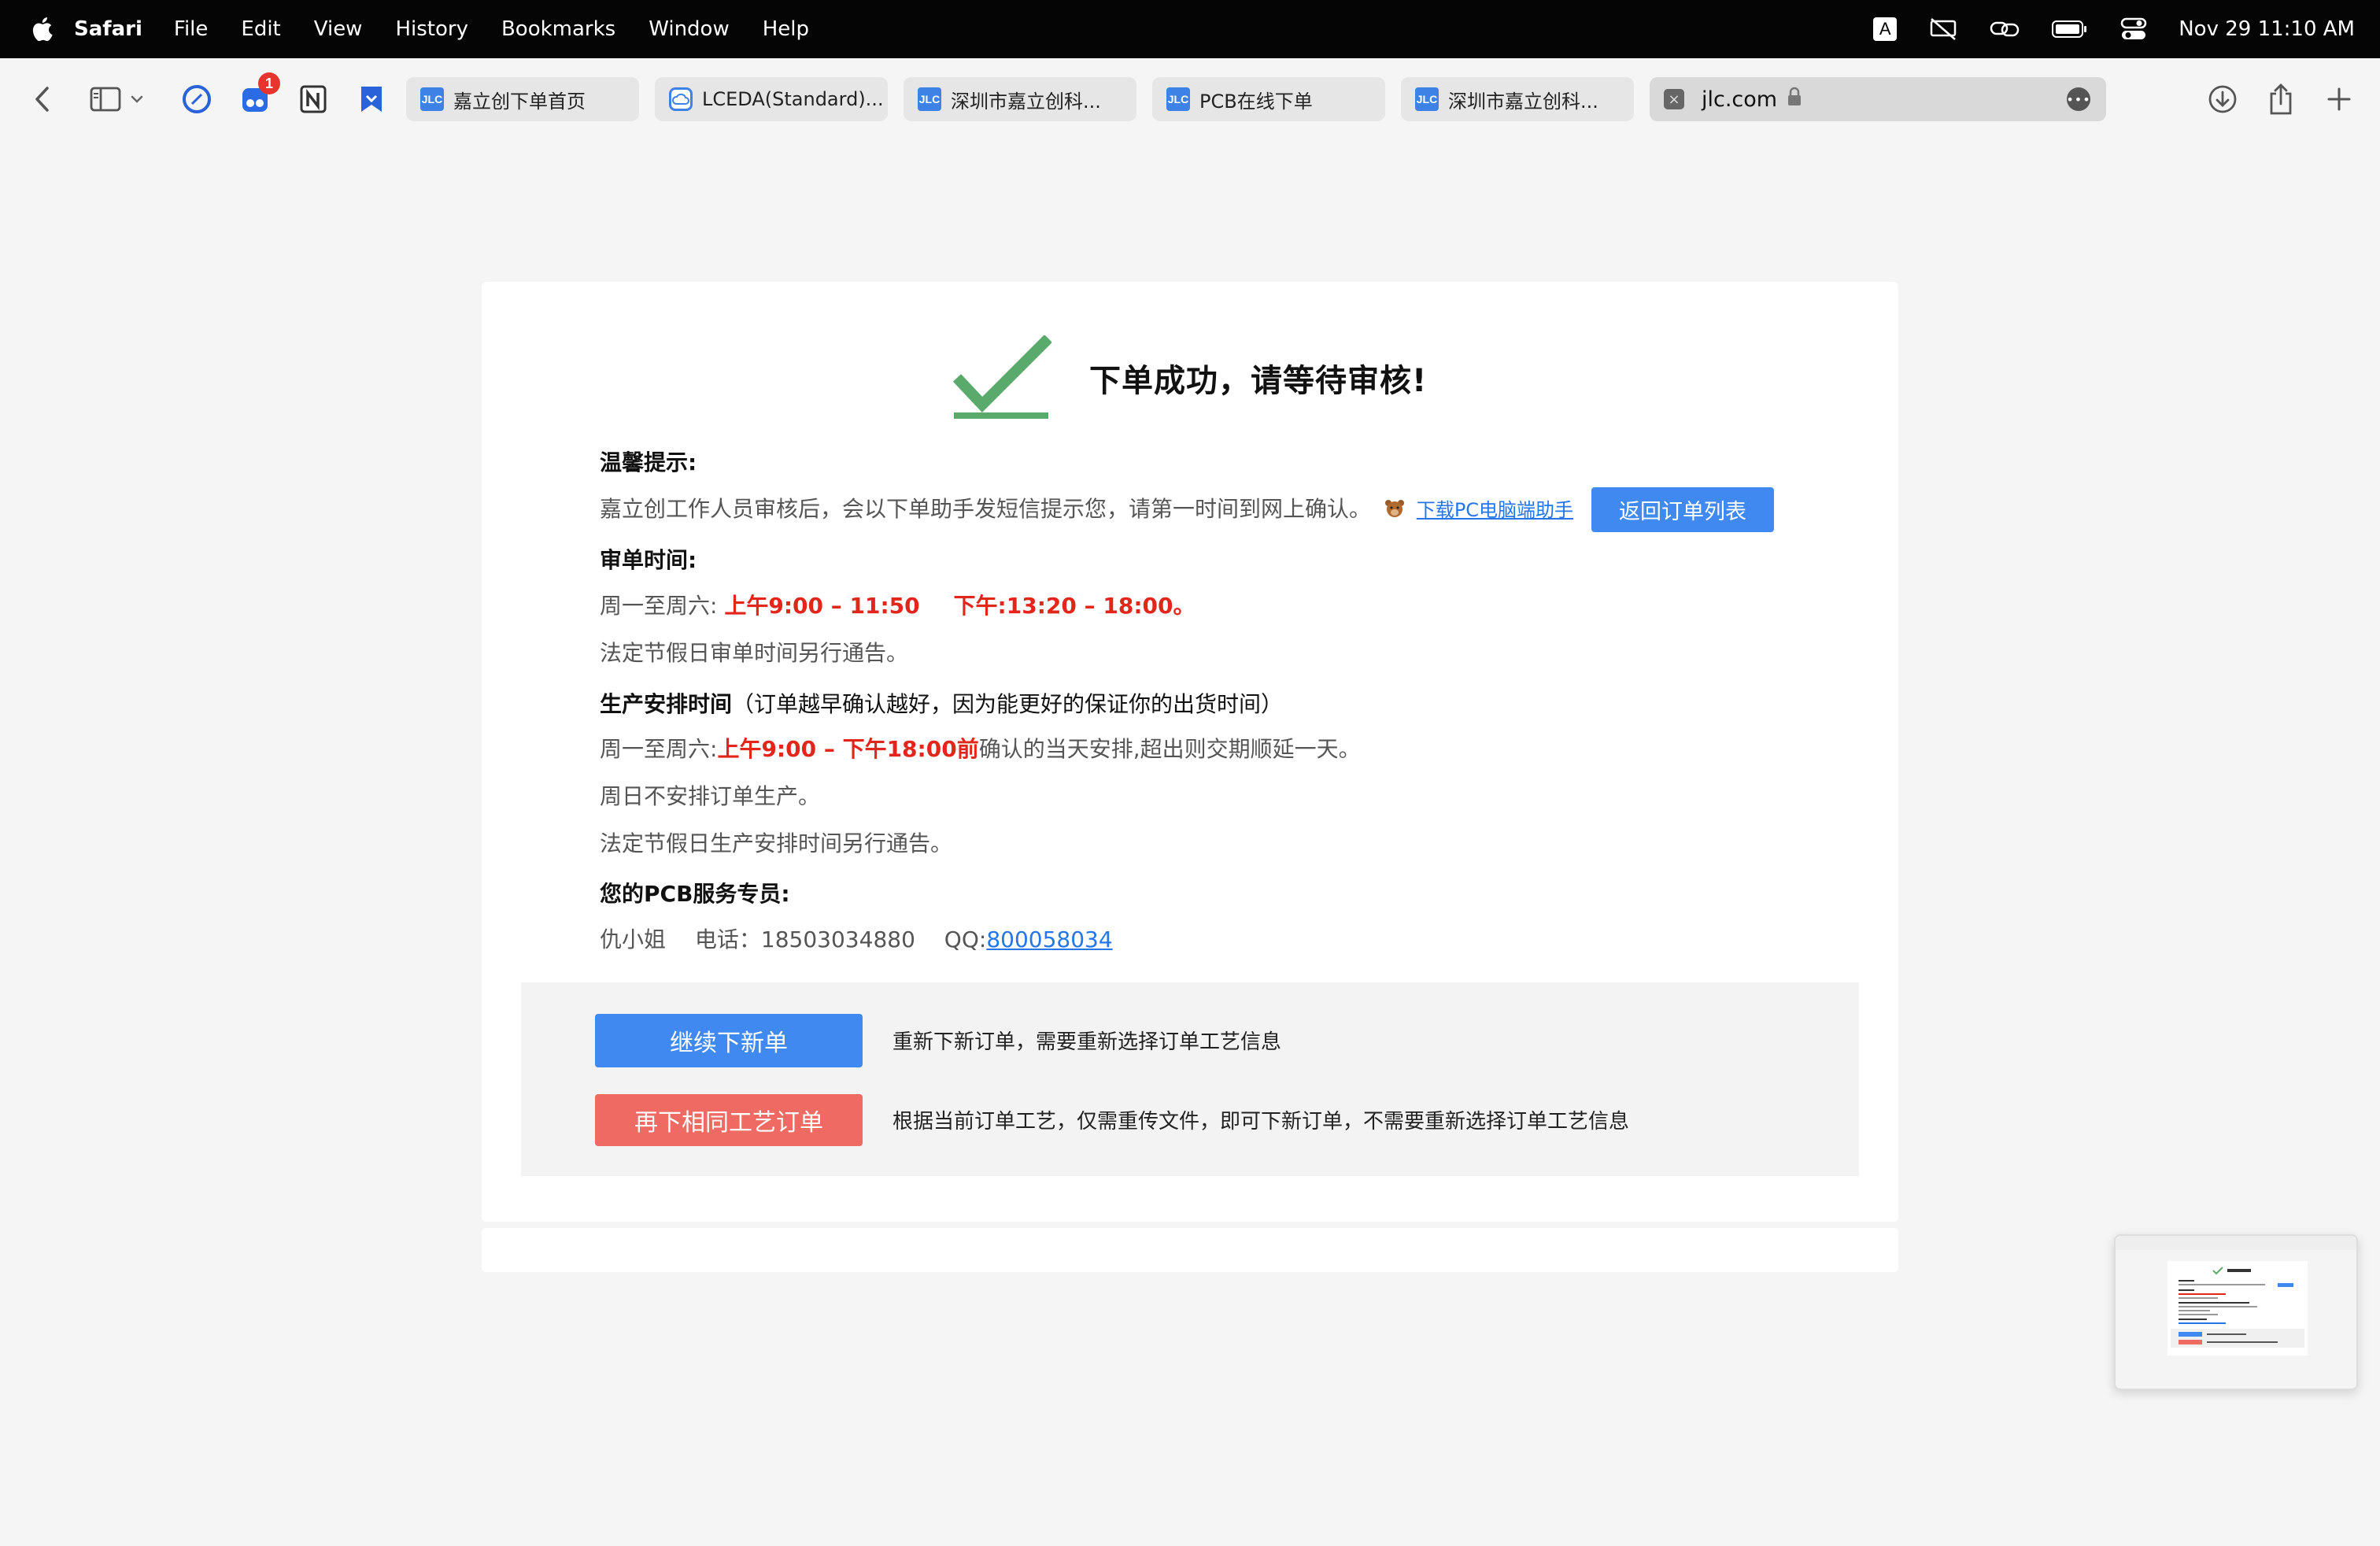  Describe the element at coordinates (633, 939) in the screenshot. I see `service-name: 仇小姐` at that location.